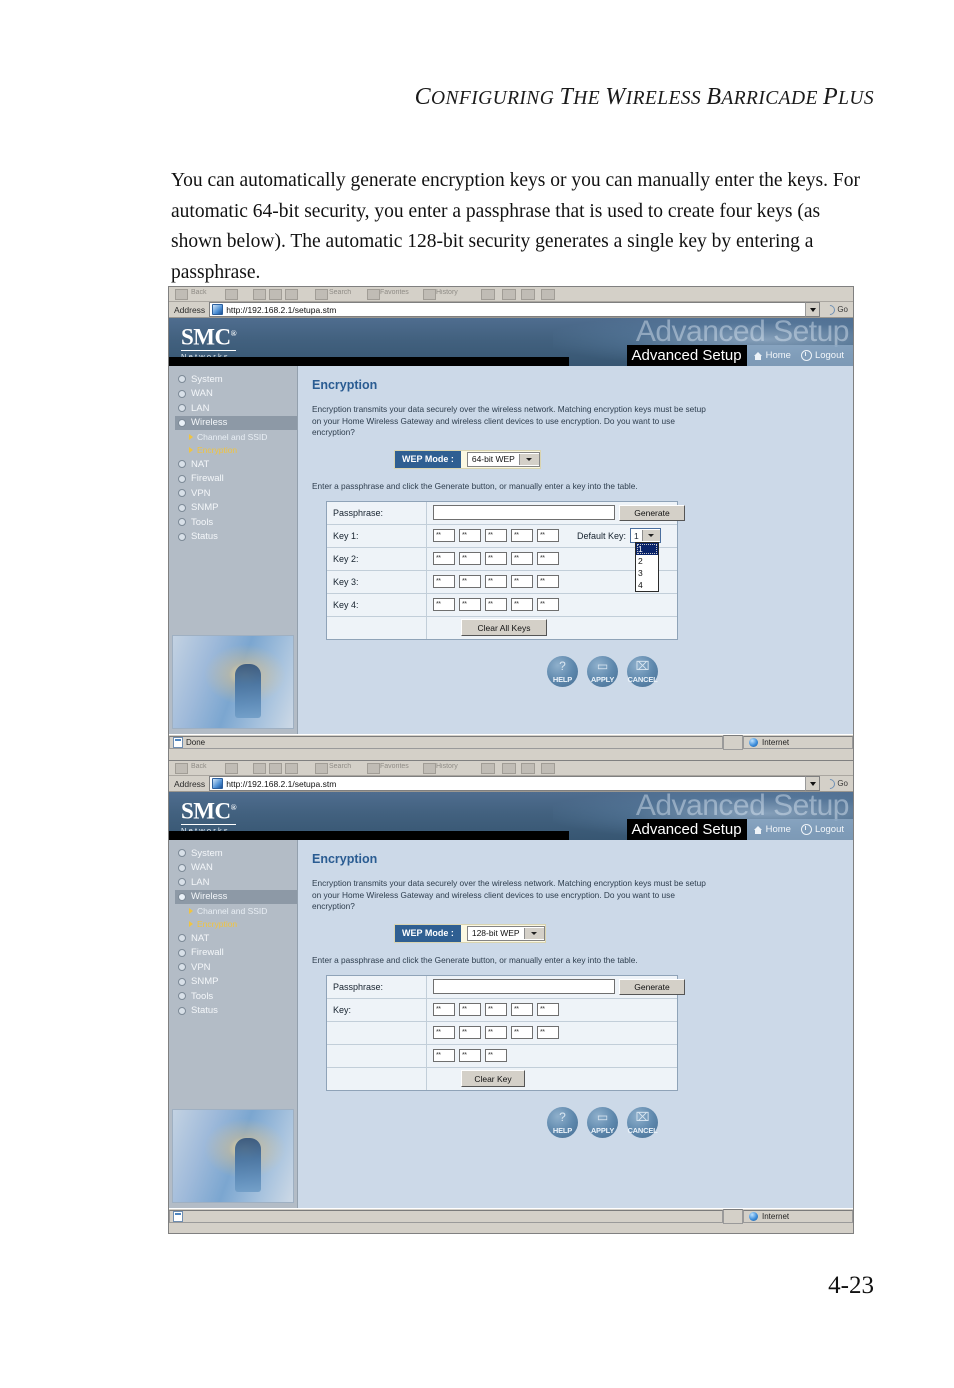  What do you see at coordinates (647, 561) in the screenshot?
I see `default-key-option: 2` at bounding box center [647, 561].